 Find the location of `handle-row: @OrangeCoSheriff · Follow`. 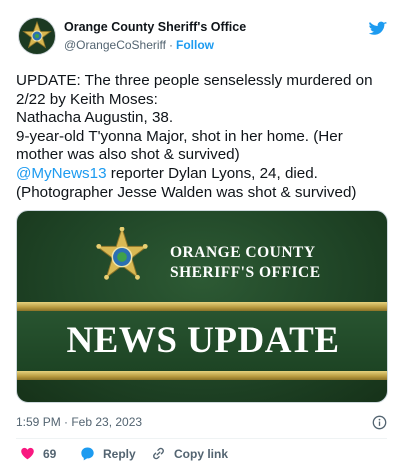

handle-row: @OrangeCoSheriff · Follow is located at coordinates (139, 45).